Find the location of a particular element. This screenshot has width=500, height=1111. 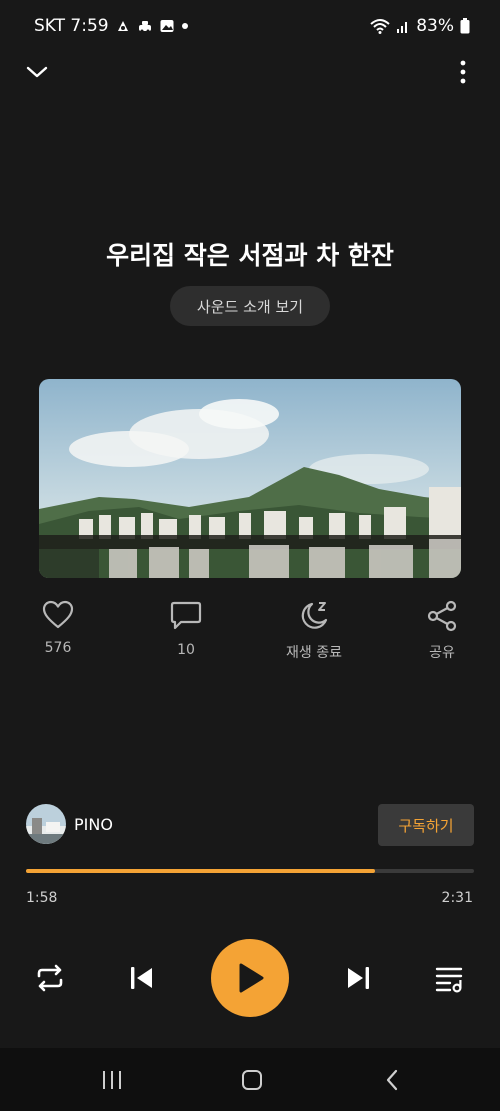

status-right: 83% is located at coordinates (420, 26).